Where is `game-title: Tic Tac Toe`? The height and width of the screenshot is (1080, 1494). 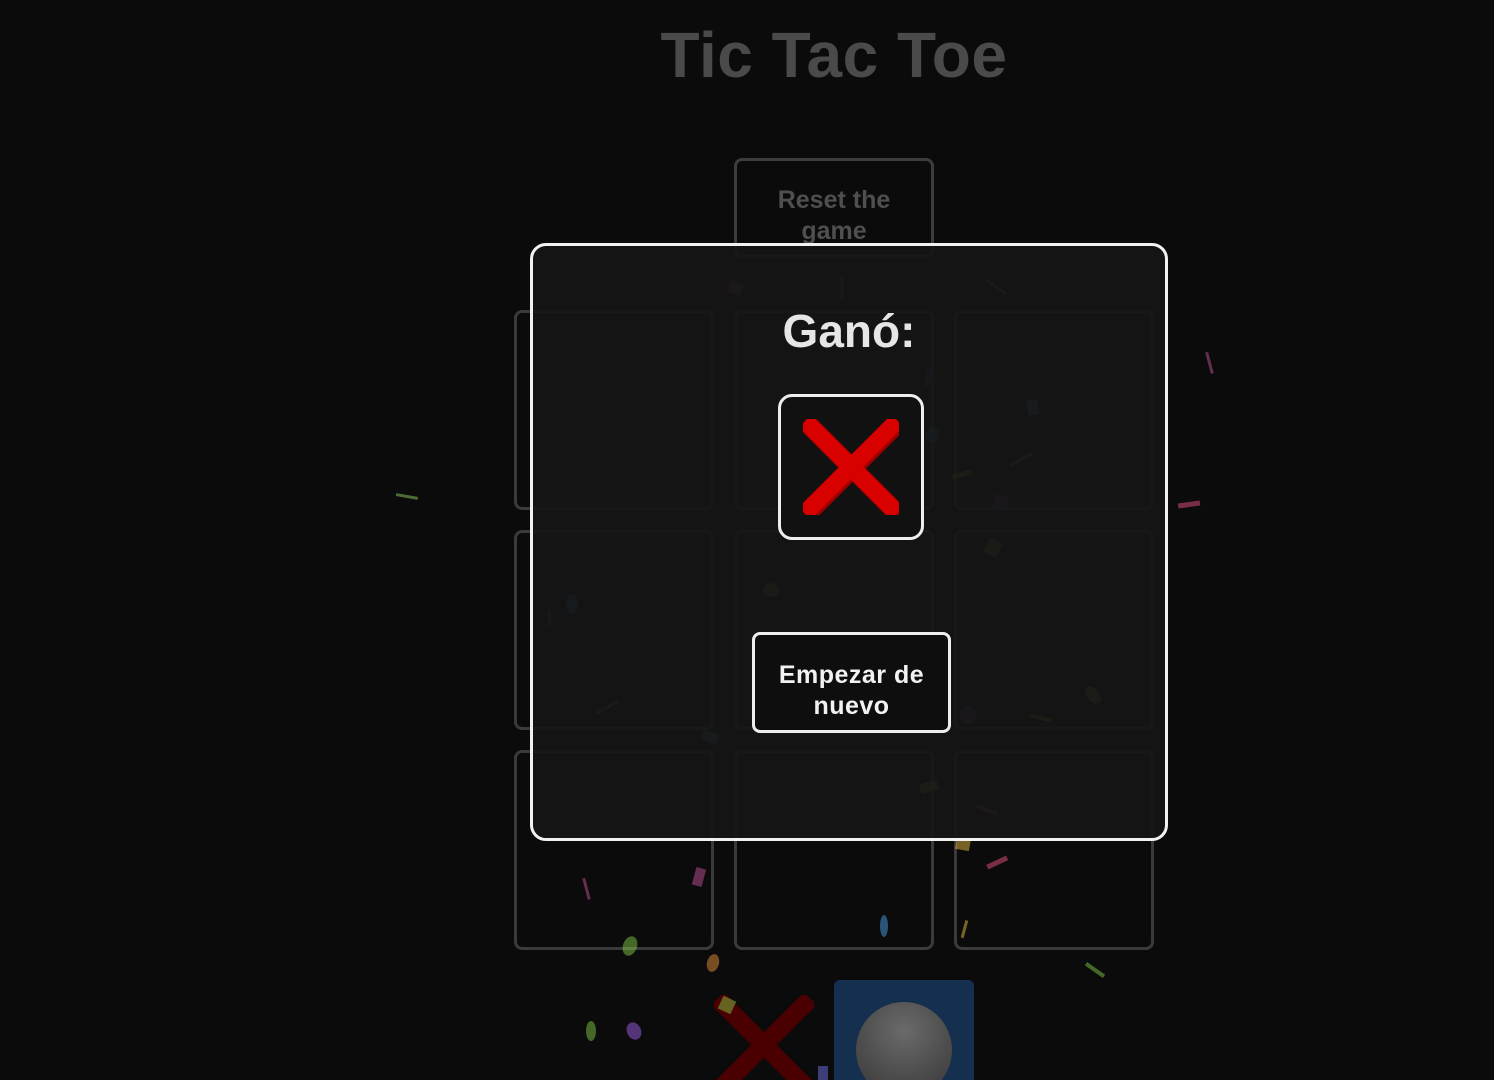
game-title: Tic Tac Toe is located at coordinates (834, 55).